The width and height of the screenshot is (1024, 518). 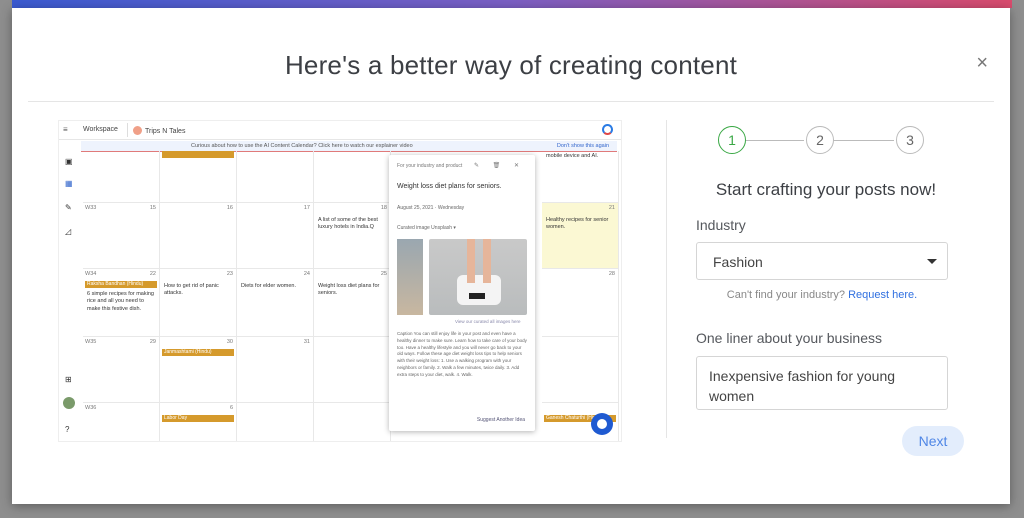 What do you see at coordinates (500, 420) in the screenshot?
I see `popup-suggest-link: Suggest Another Idea` at bounding box center [500, 420].